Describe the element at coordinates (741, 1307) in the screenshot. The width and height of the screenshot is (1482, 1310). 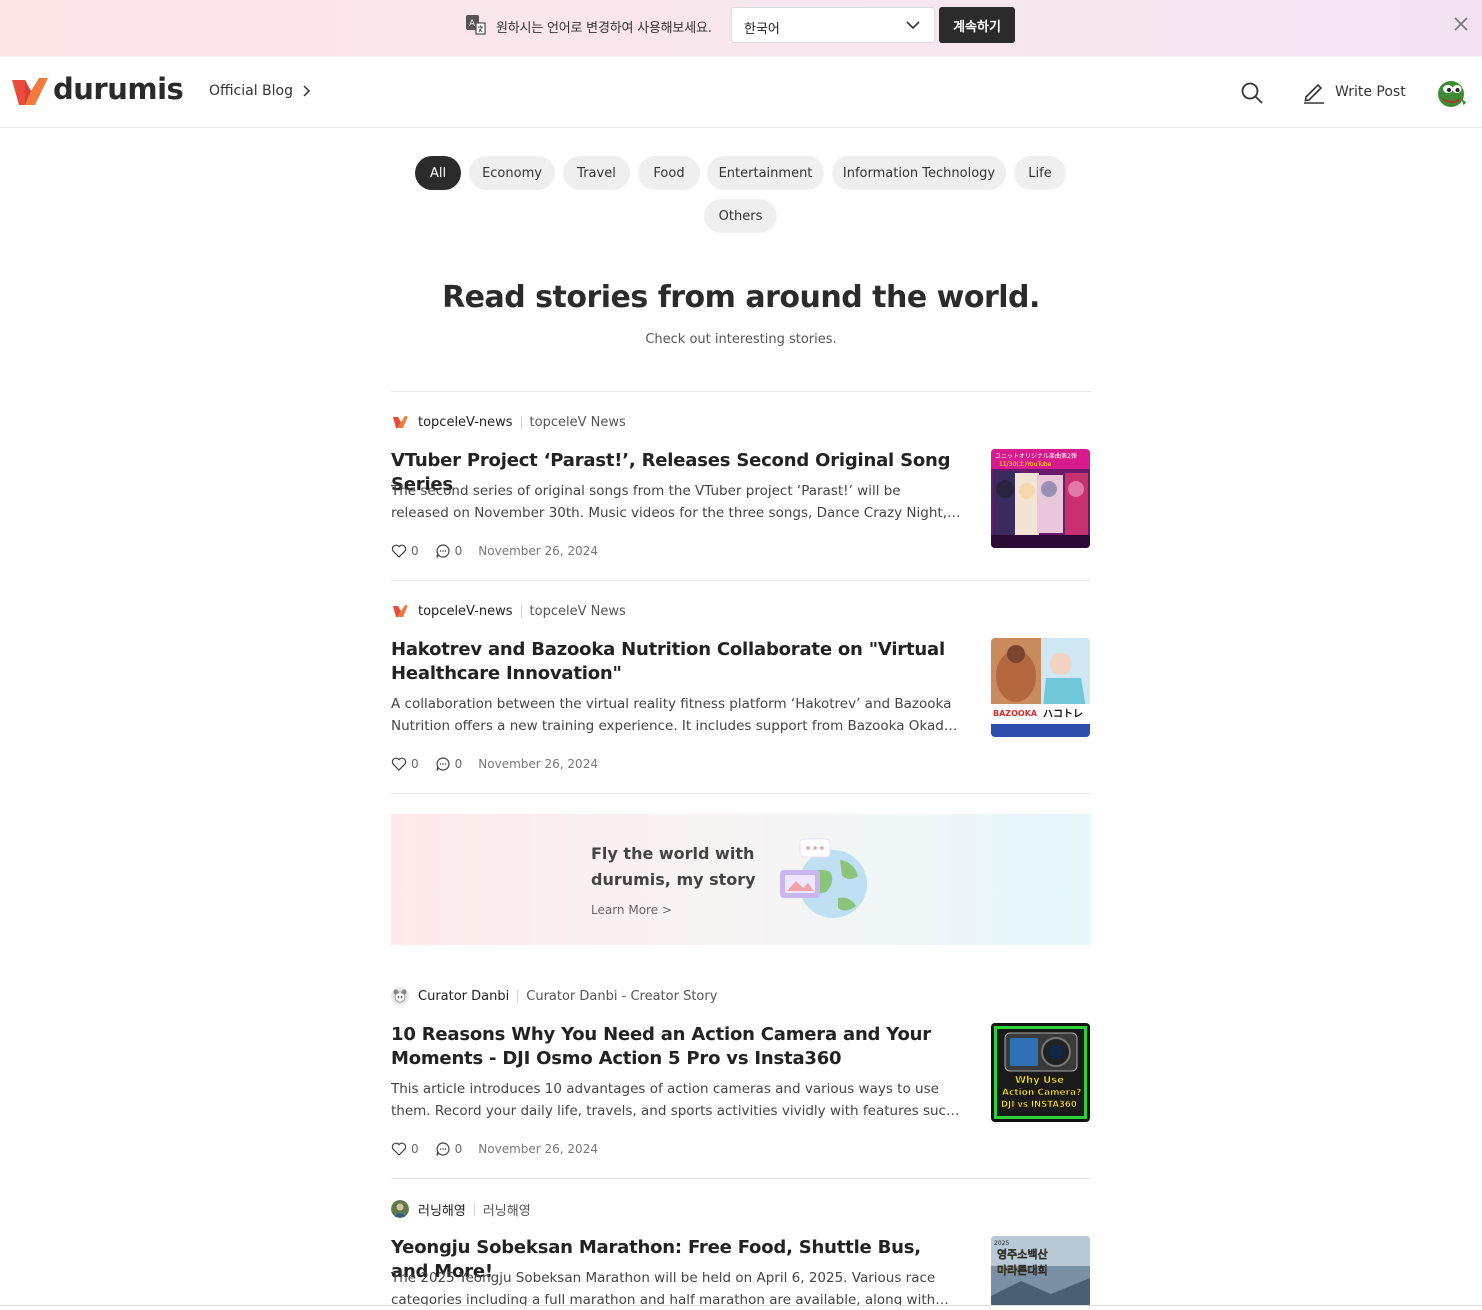
I see `viewport-bottom-edge` at that location.